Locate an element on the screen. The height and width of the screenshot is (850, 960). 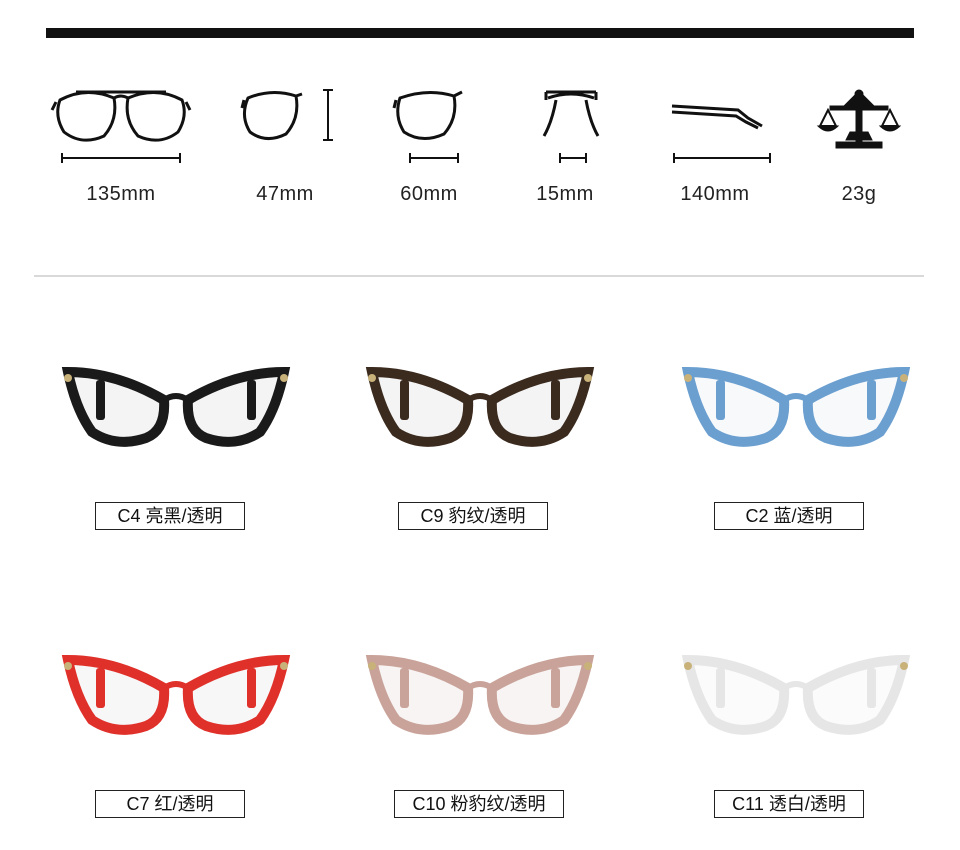
spec-lens-width: 60mm is located at coordinates (429, 150).